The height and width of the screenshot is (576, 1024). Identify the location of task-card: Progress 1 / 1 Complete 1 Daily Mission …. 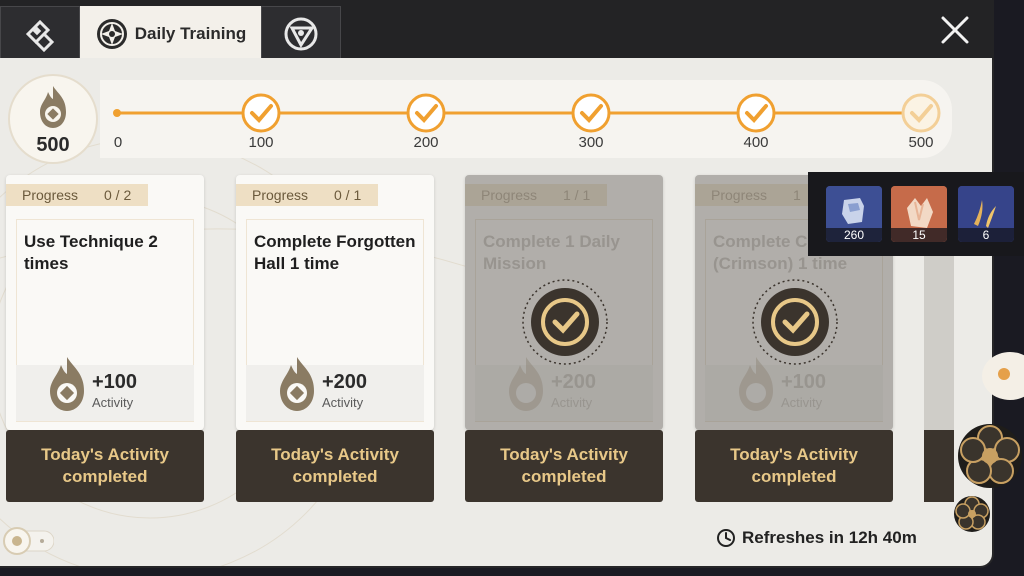
(564, 302).